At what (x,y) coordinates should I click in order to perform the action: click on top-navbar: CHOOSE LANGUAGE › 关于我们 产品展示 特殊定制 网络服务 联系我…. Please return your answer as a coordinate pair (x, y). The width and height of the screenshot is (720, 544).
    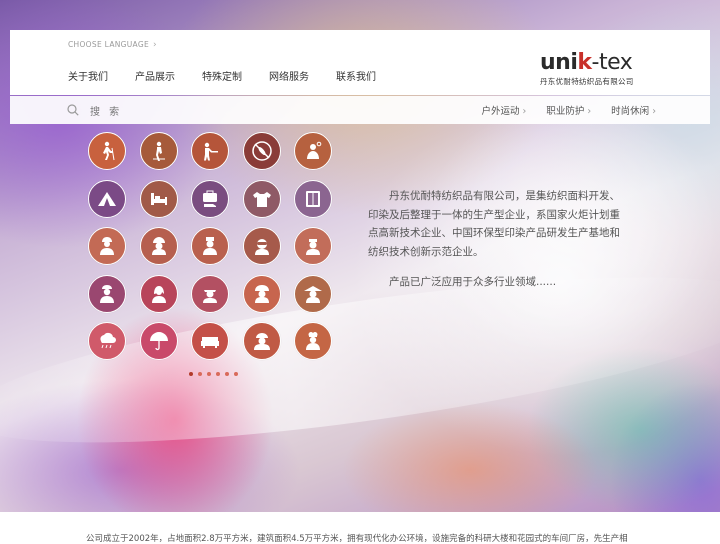
    Looking at the image, I should click on (360, 62).